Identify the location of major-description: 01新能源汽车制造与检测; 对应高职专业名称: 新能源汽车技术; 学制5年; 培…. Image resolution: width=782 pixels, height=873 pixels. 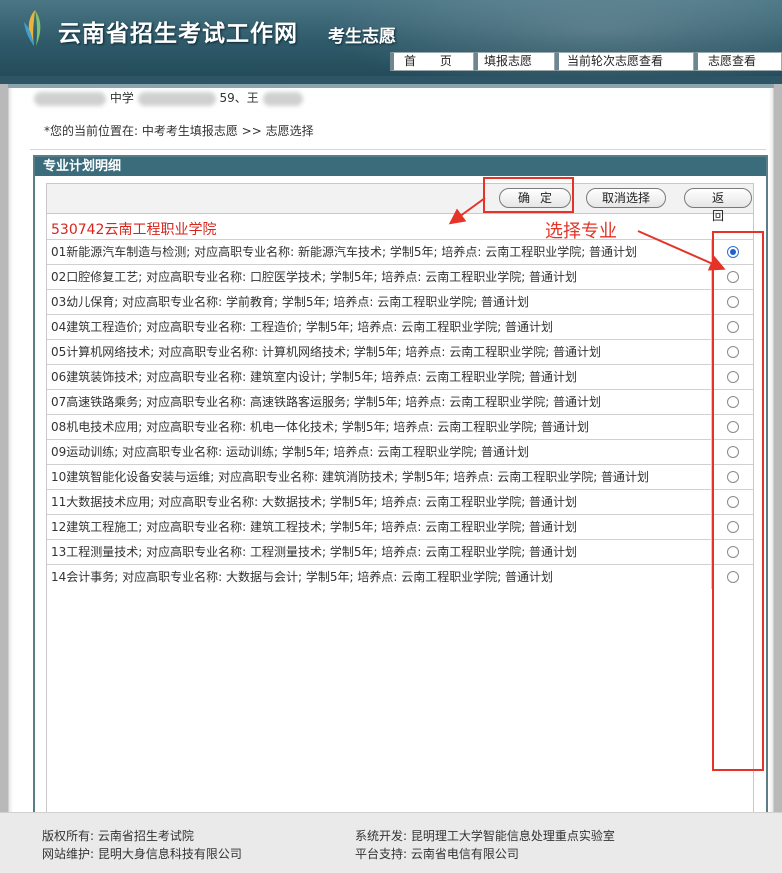
(379, 252).